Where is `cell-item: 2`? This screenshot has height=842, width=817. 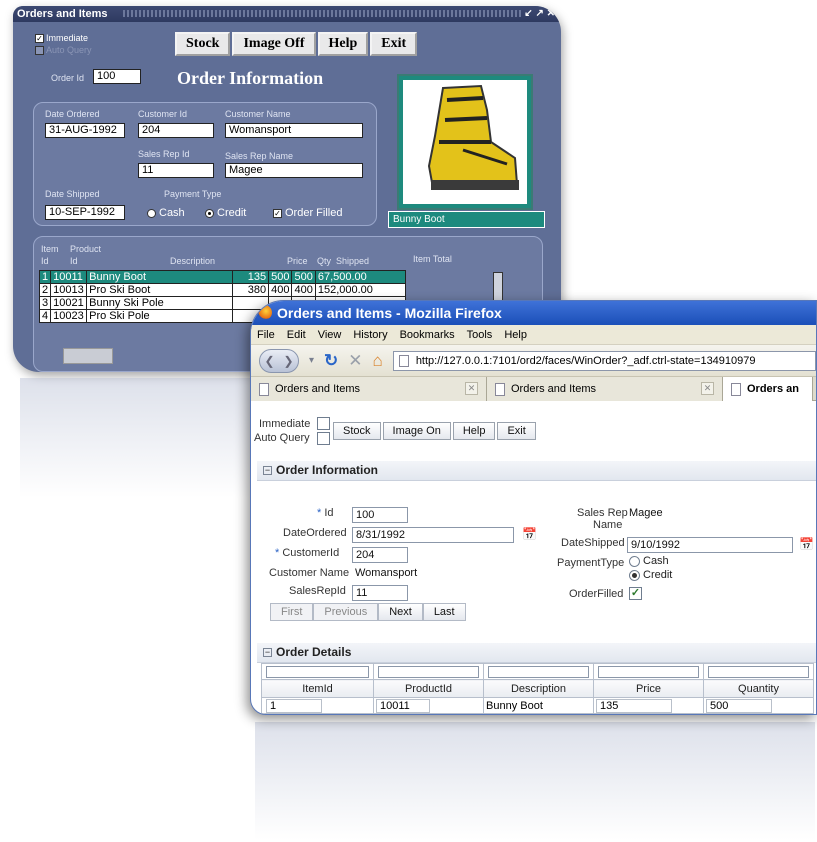
cell-item: 2 is located at coordinates (45, 290).